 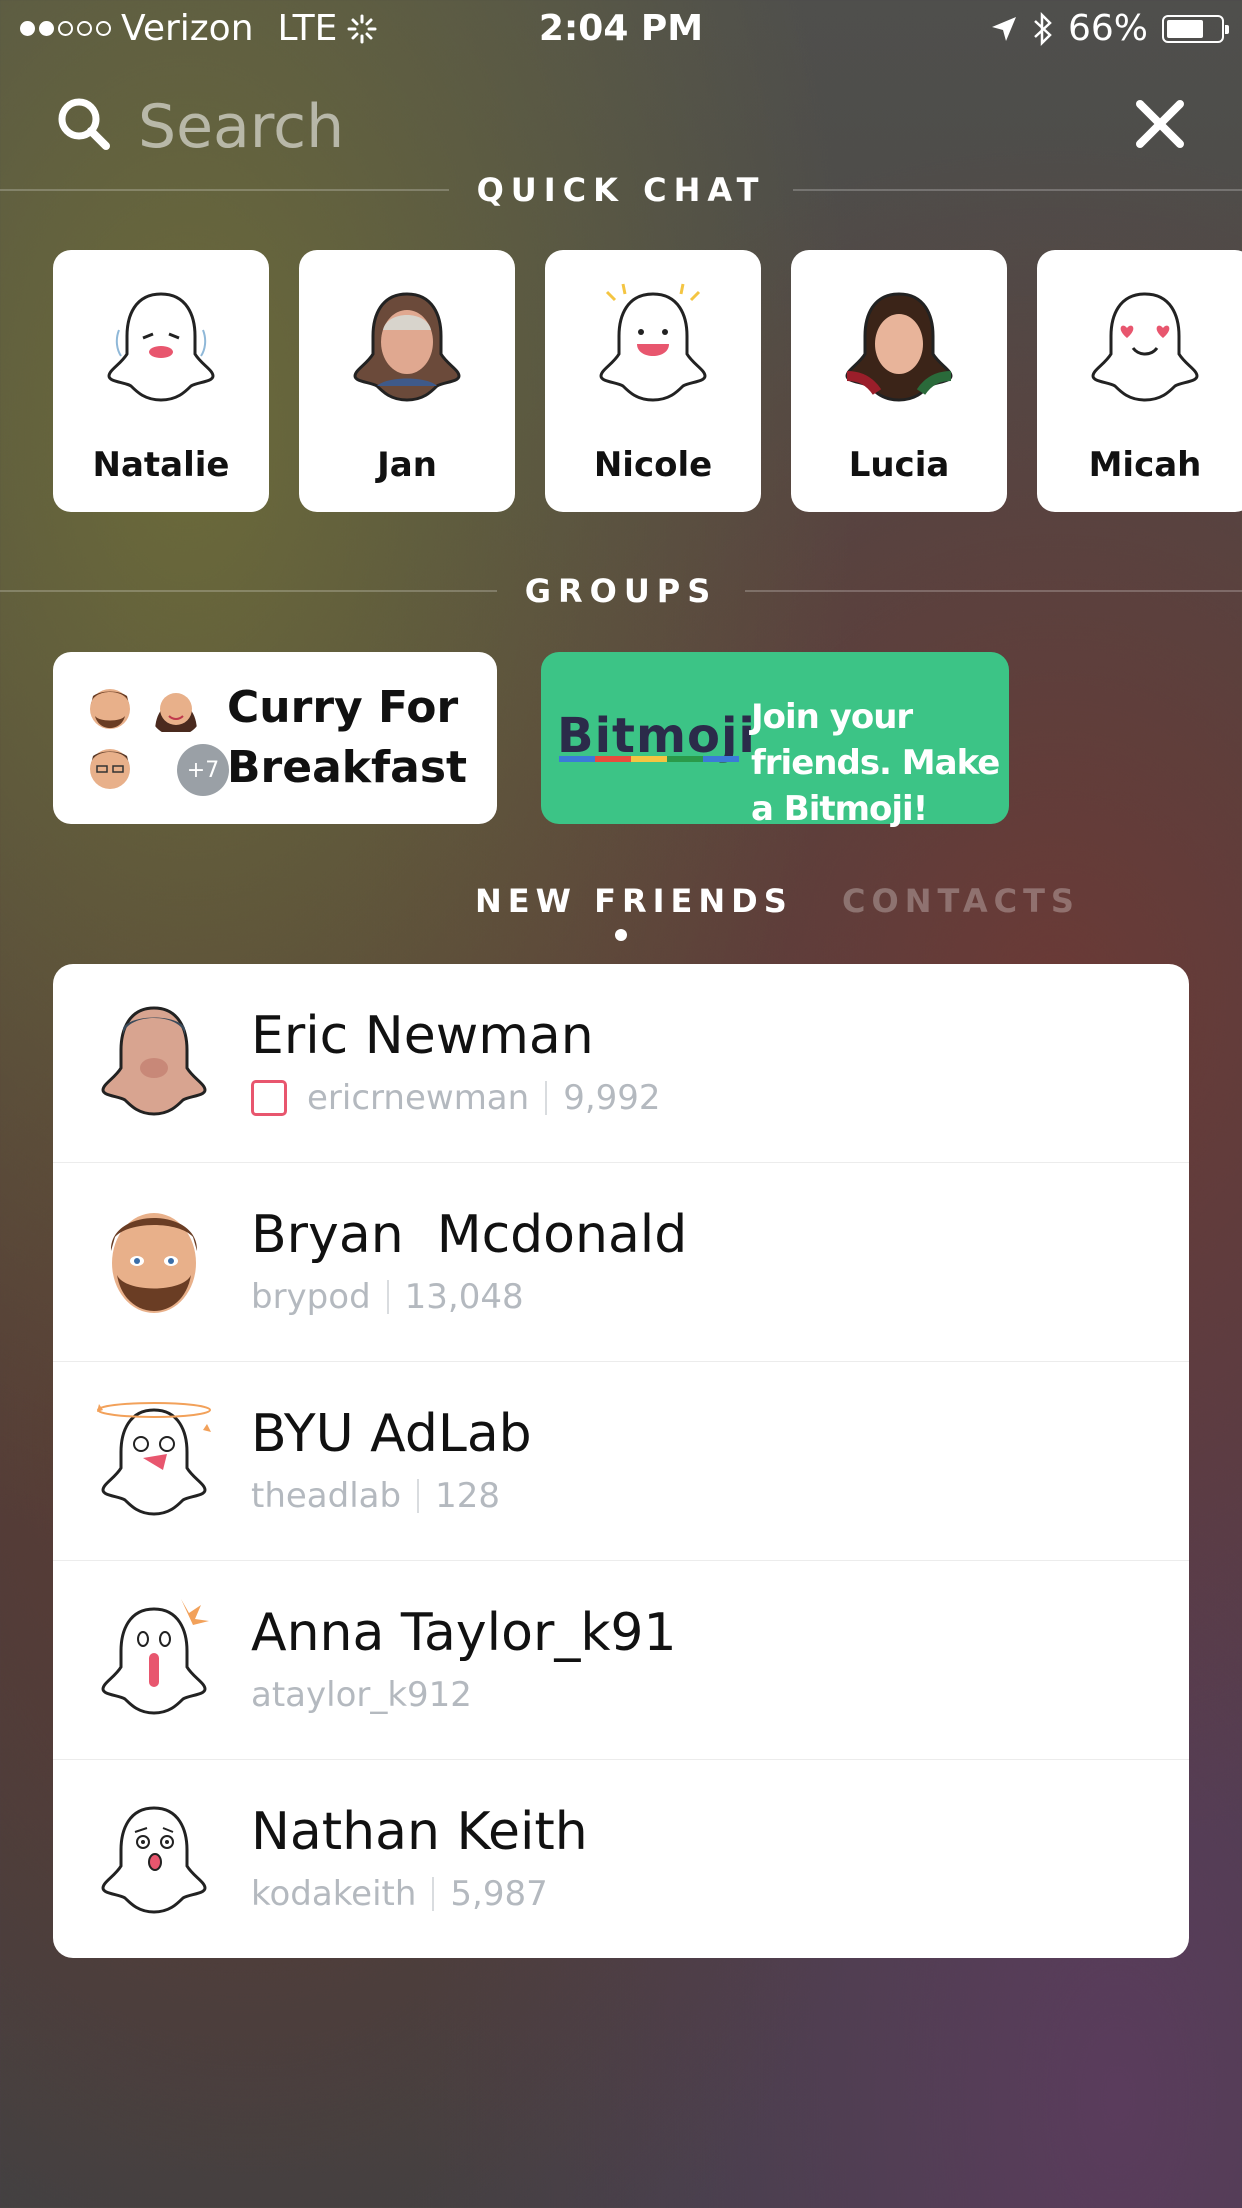 I want to click on friend-display-name: Bryan Mcdonald, so click(x=469, y=1235).